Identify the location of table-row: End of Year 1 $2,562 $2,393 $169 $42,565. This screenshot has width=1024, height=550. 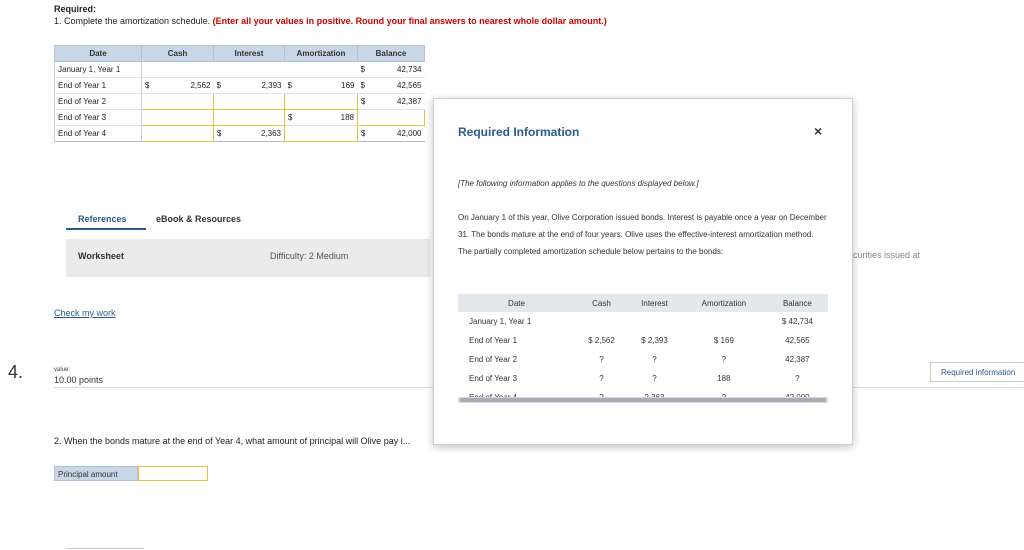
(239, 85).